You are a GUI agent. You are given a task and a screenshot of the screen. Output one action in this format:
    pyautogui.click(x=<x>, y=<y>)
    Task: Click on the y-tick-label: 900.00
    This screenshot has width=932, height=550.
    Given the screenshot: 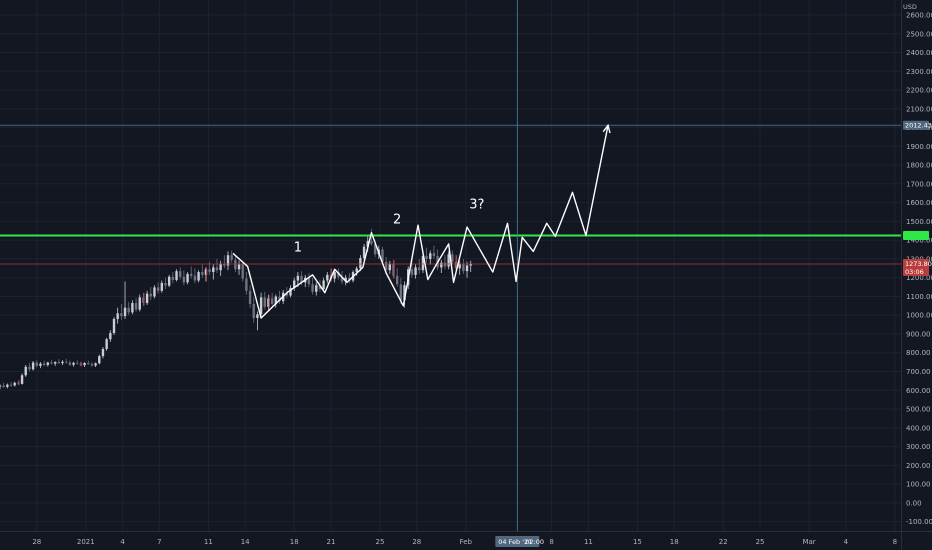 What is the action you would take?
    pyautogui.click(x=918, y=334)
    